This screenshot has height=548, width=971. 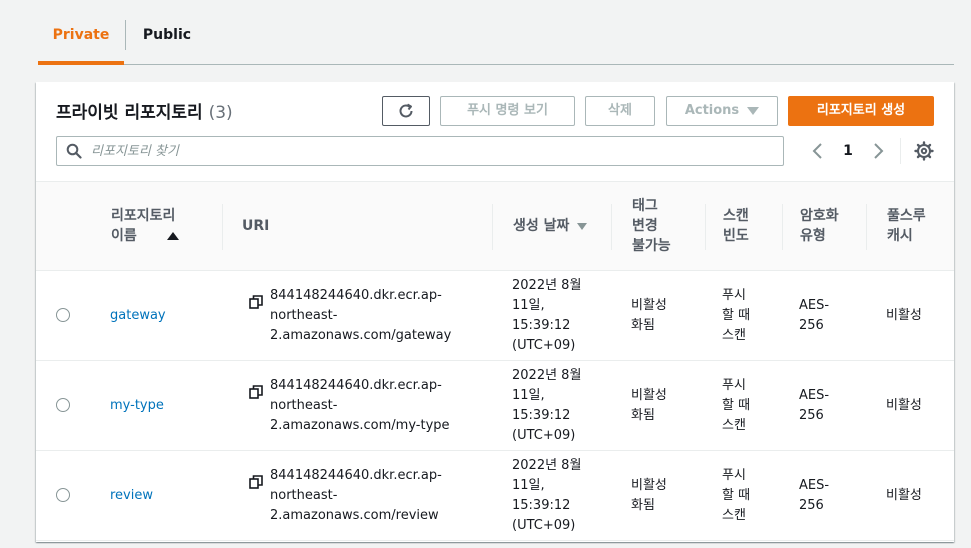 What do you see at coordinates (131, 496) in the screenshot?
I see `repository-name-link: review` at bounding box center [131, 496].